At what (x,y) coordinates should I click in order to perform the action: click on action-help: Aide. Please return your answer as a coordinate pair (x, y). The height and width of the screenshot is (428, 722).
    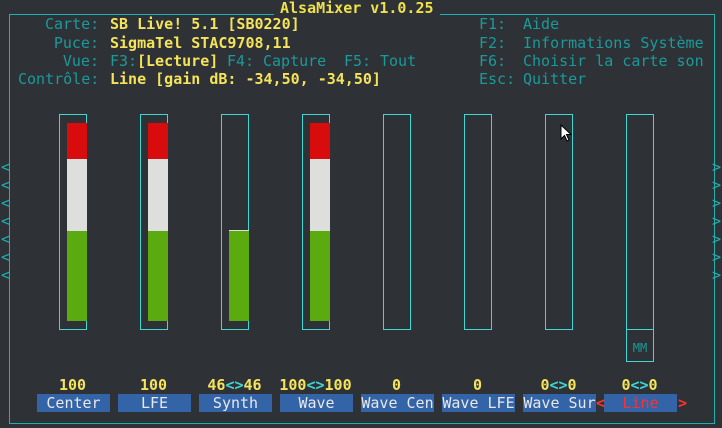
    Looking at the image, I should click on (541, 24).